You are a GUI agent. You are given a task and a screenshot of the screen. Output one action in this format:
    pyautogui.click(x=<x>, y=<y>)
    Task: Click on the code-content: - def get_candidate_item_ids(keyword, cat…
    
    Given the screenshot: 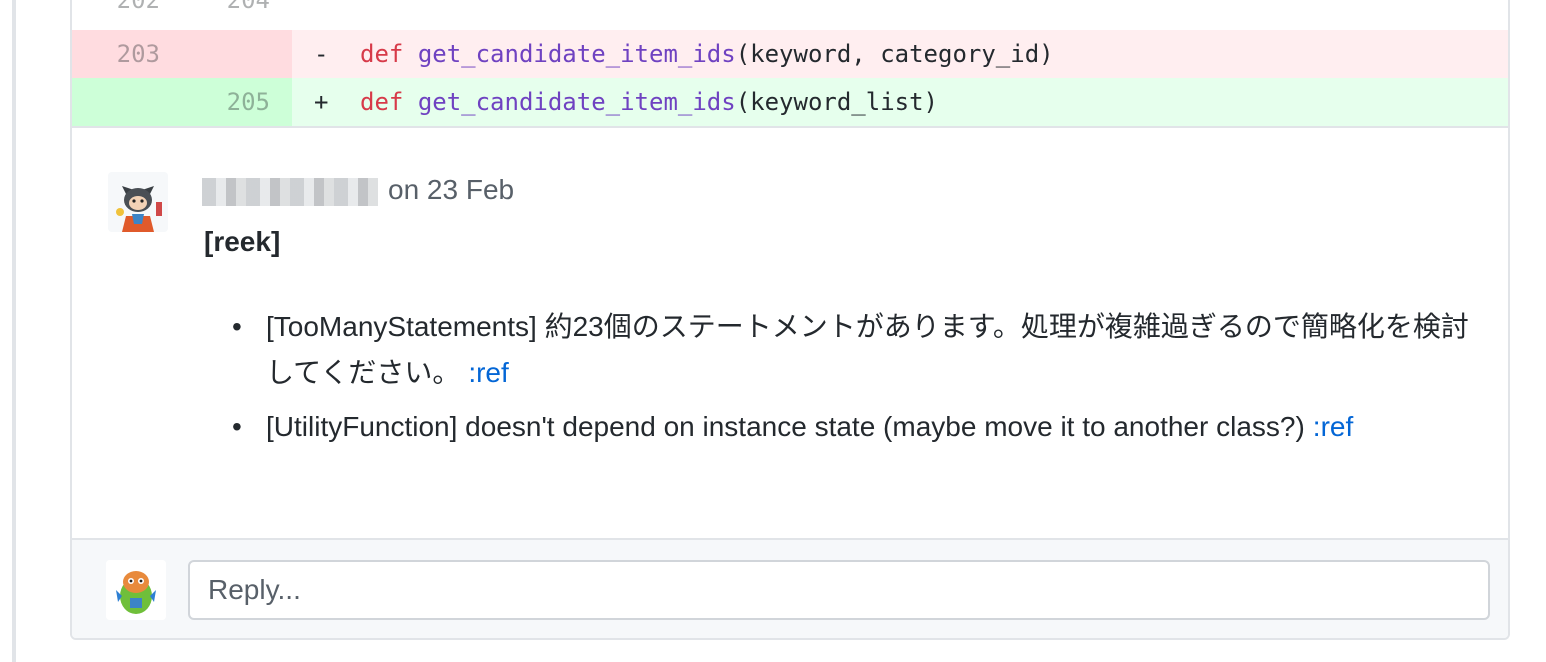 What is the action you would take?
    pyautogui.click(x=900, y=54)
    